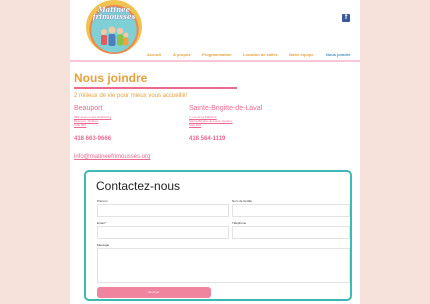 Image resolution: width=430 pixels, height=304 pixels. What do you see at coordinates (291, 210) in the screenshot?
I see `last-name-input` at bounding box center [291, 210].